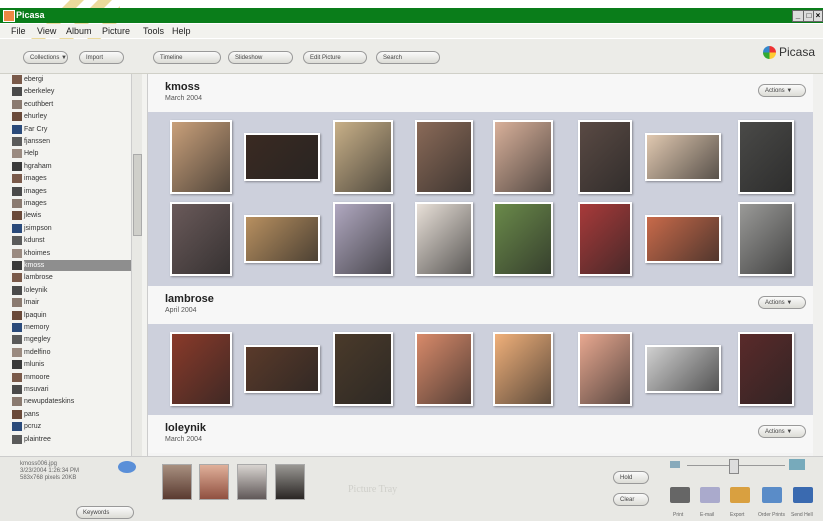 The image size is (823, 521). Describe the element at coordinates (79, 31) in the screenshot. I see `menu-album: Album` at that location.